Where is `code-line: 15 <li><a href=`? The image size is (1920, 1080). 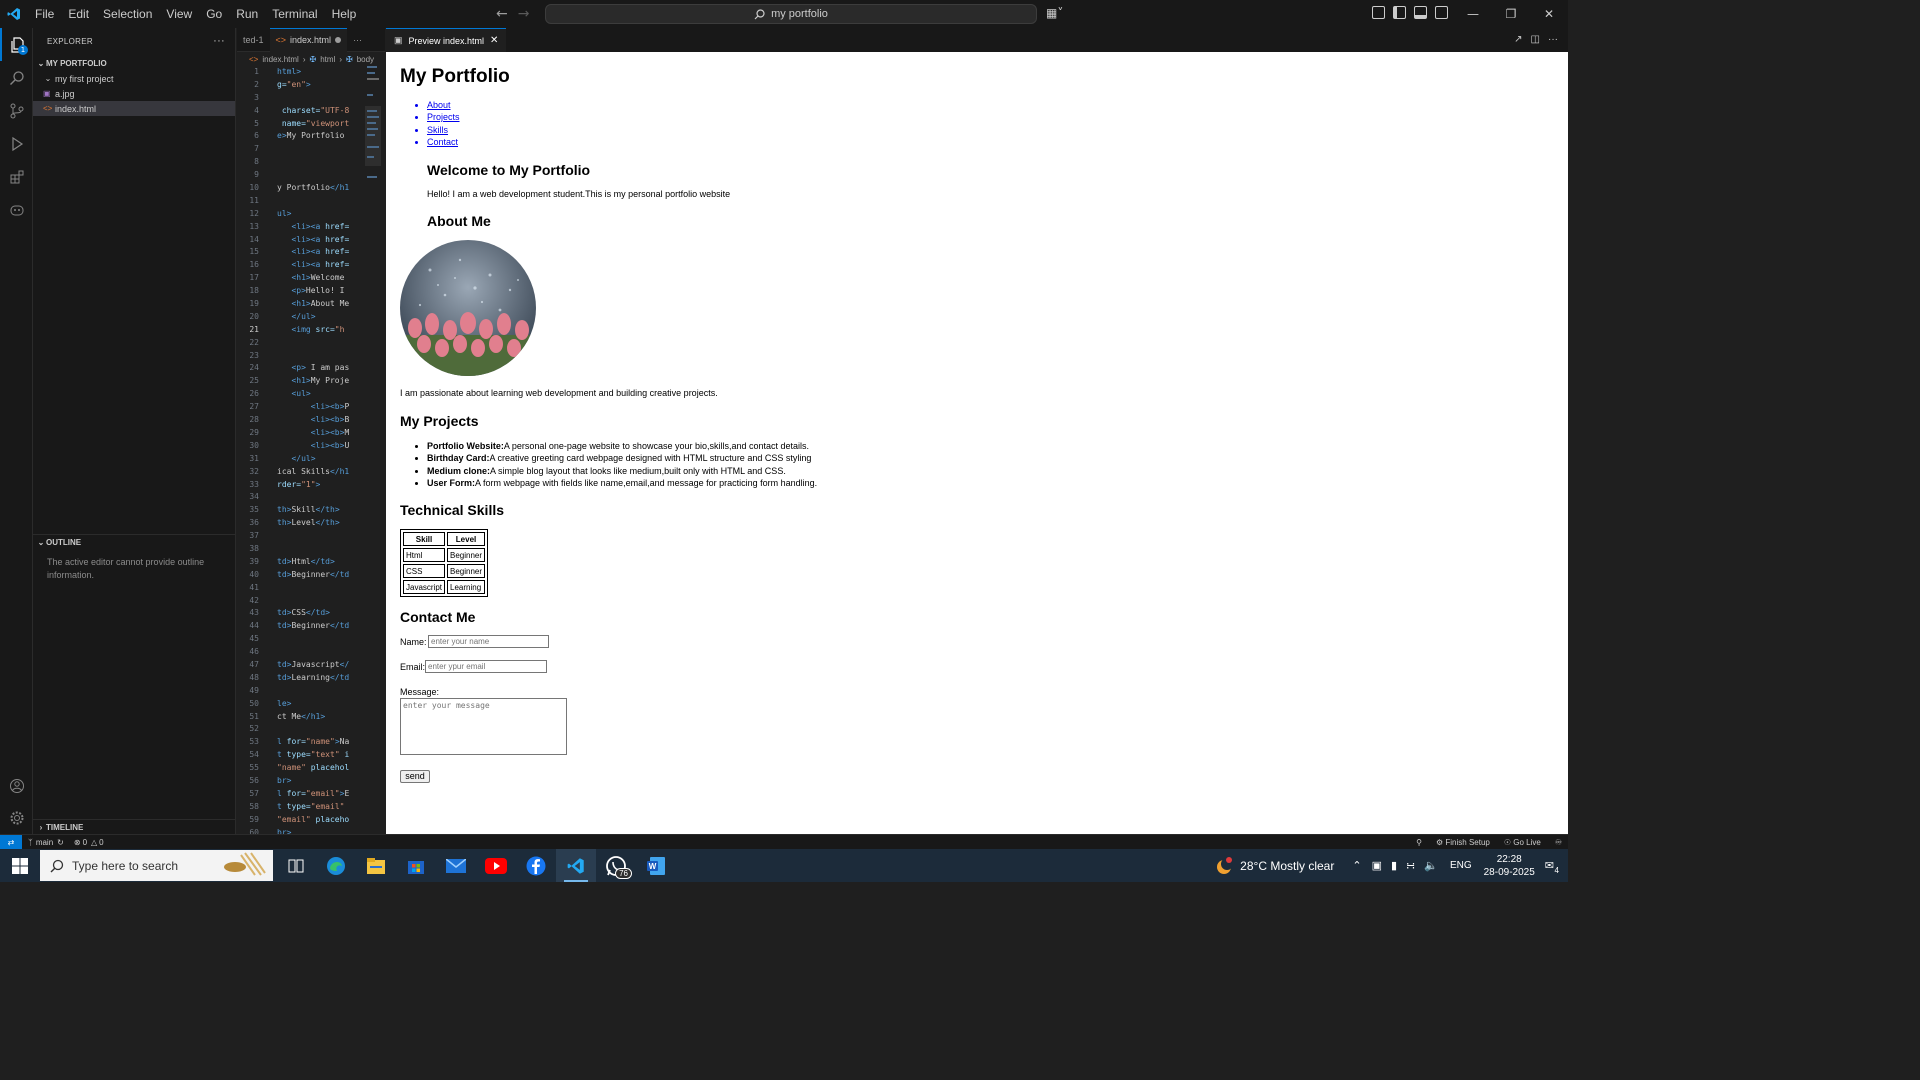
code-line: 15 <li><a href= is located at coordinates (311, 252).